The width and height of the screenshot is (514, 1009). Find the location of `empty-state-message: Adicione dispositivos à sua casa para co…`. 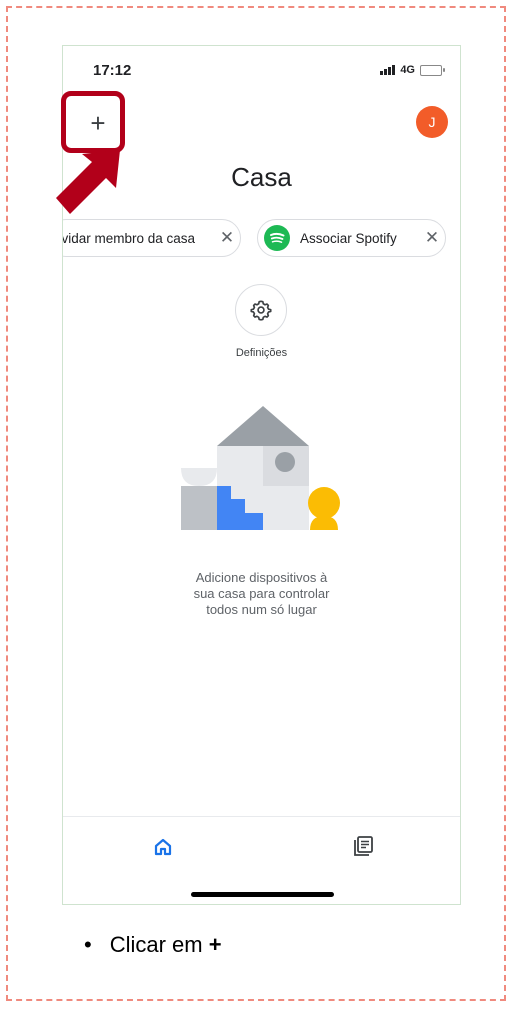

empty-state-message: Adicione dispositivos à sua casa para co… is located at coordinates (261, 594).